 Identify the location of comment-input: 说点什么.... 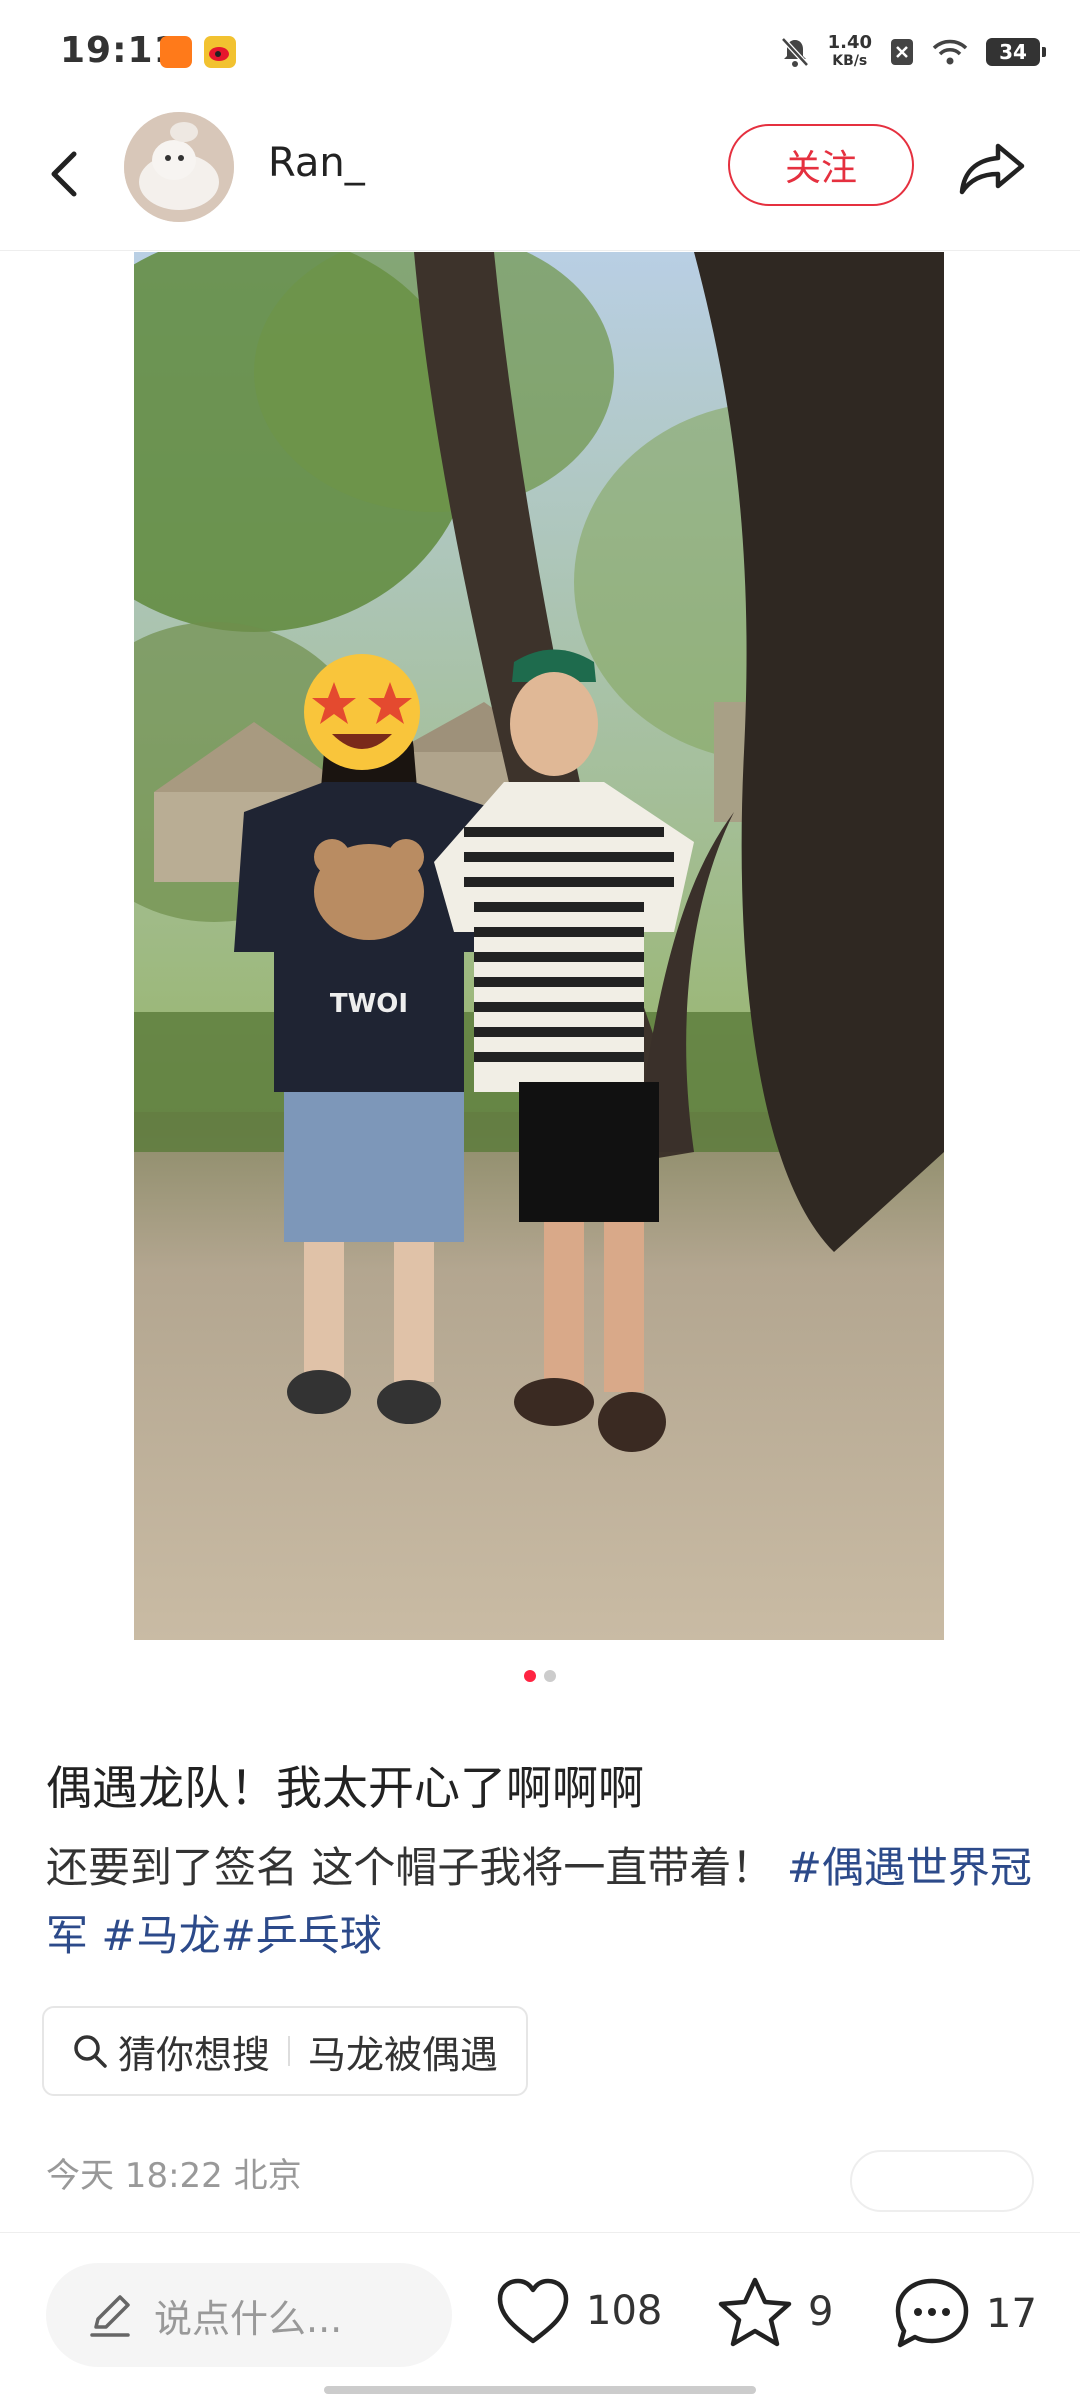
(249, 2315).